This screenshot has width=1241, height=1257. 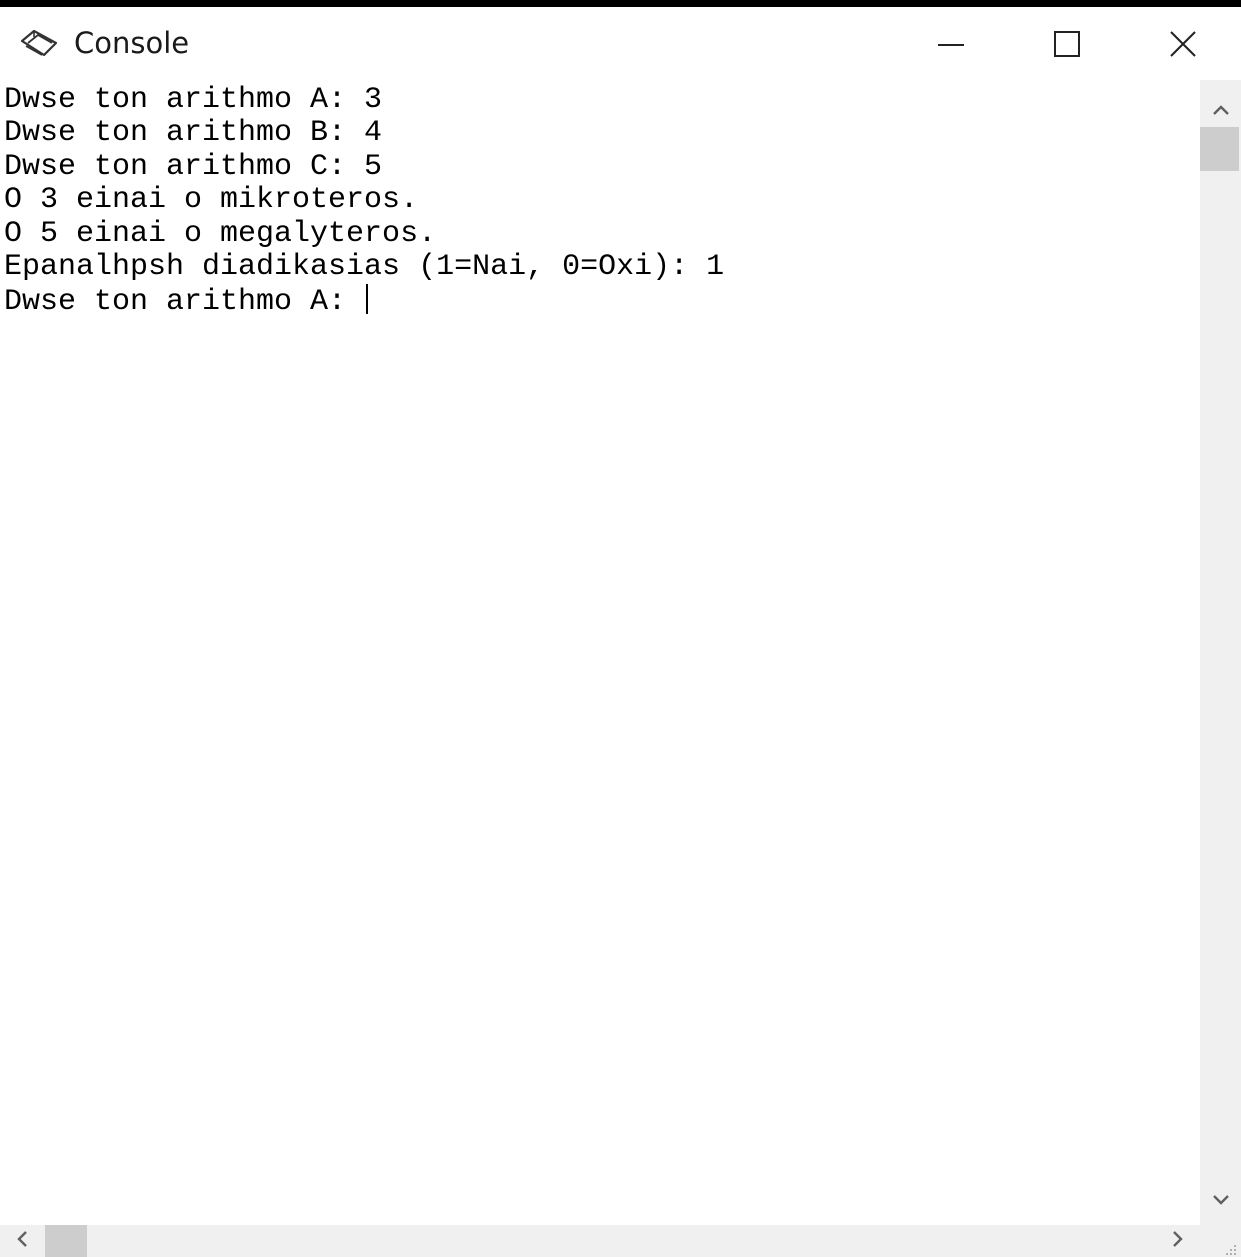 I want to click on console-line: O 3 einai o mikroteros., so click(x=211, y=200).